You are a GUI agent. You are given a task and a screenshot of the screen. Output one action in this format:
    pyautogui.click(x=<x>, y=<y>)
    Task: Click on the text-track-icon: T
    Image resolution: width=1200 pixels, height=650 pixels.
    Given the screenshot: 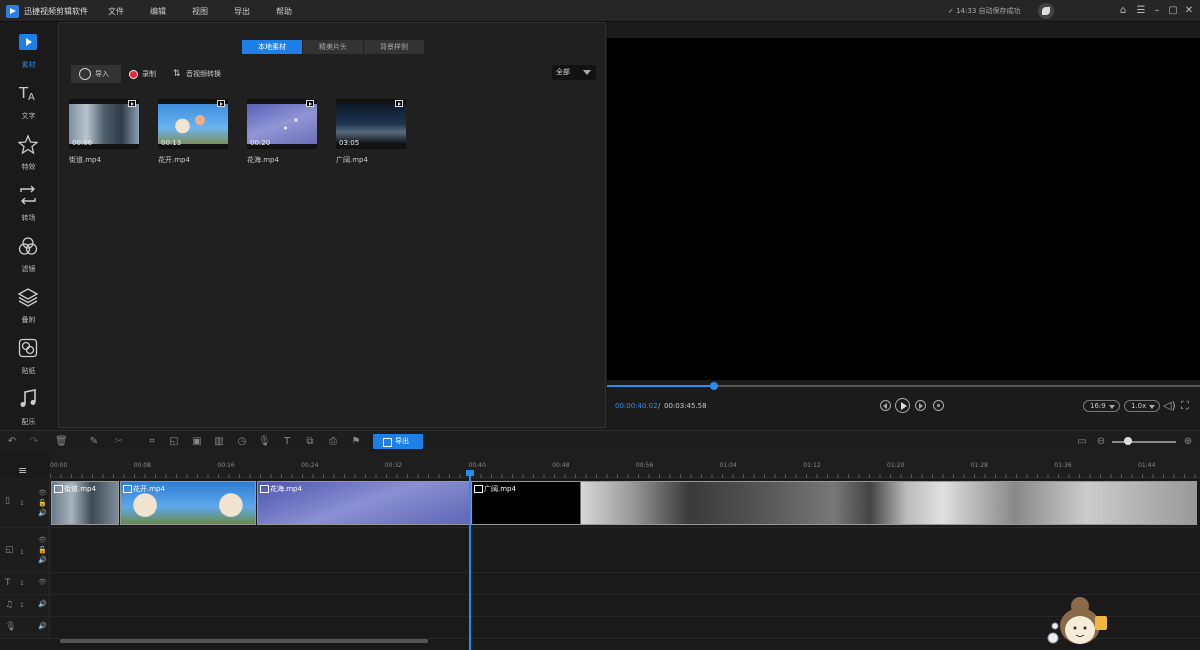 What is the action you would take?
    pyautogui.click(x=8, y=583)
    